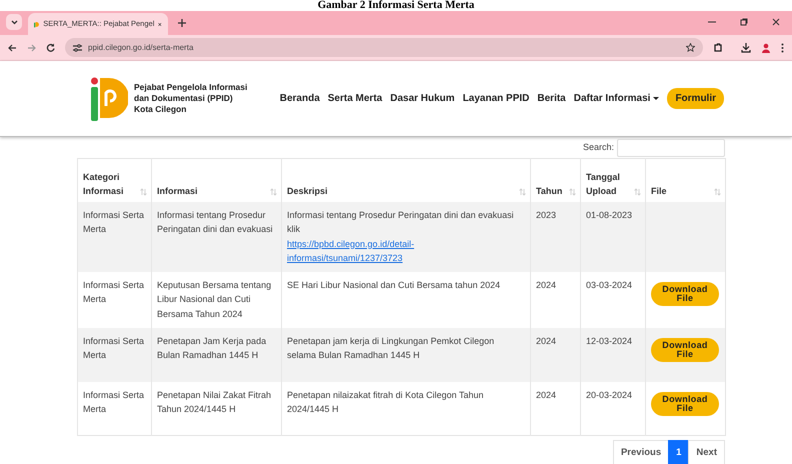  I want to click on table-cell: Penetapan Nilai Zakat Fitrah Tahun 2024/1445 H, so click(217, 409).